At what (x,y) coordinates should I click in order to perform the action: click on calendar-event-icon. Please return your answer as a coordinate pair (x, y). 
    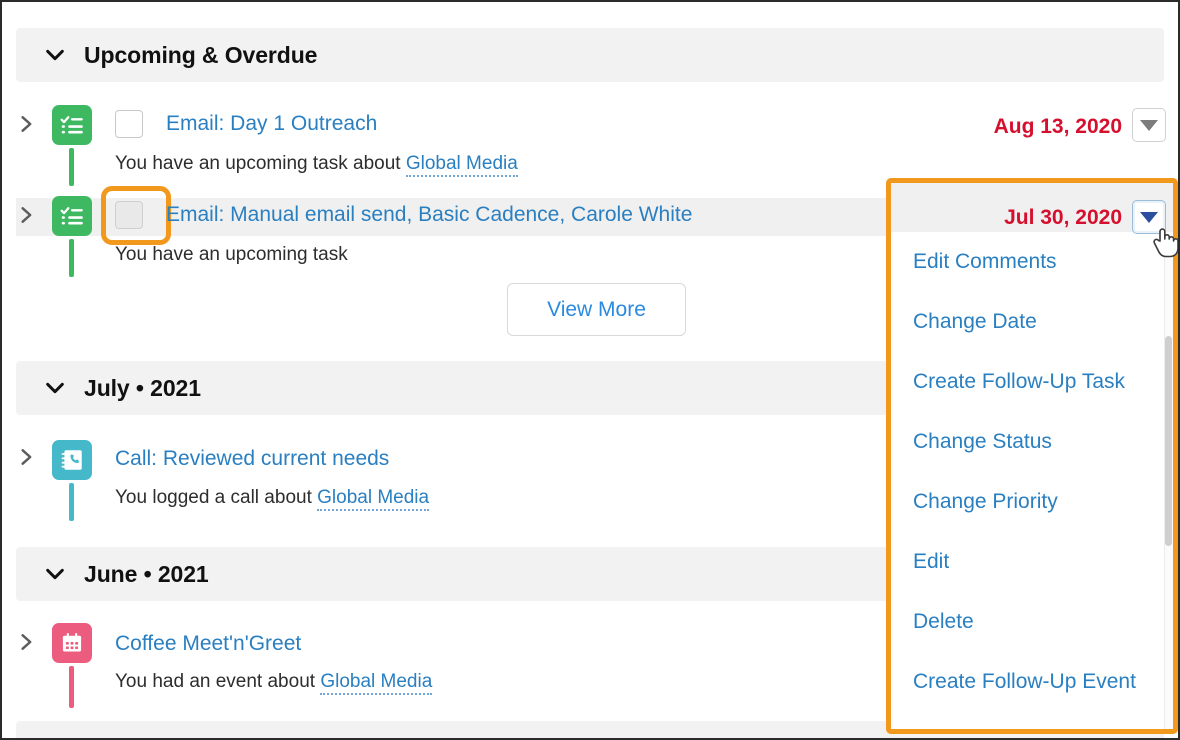
    Looking at the image, I should click on (72, 643).